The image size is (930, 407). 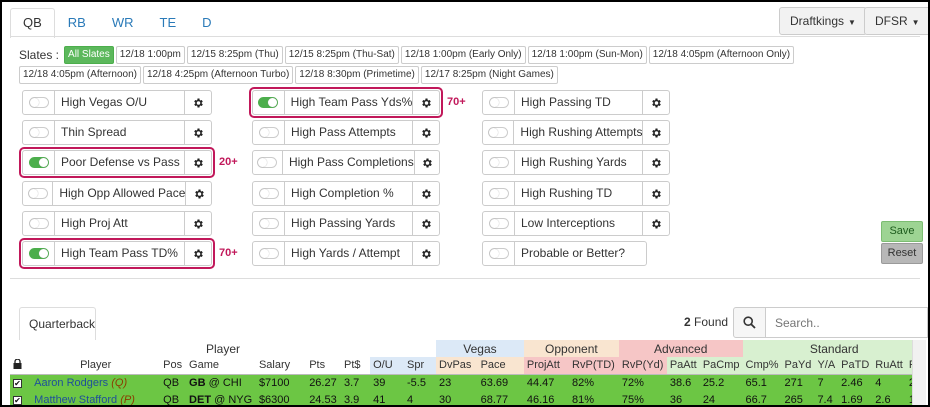 I want to click on column-header: Player, so click(x=96, y=366).